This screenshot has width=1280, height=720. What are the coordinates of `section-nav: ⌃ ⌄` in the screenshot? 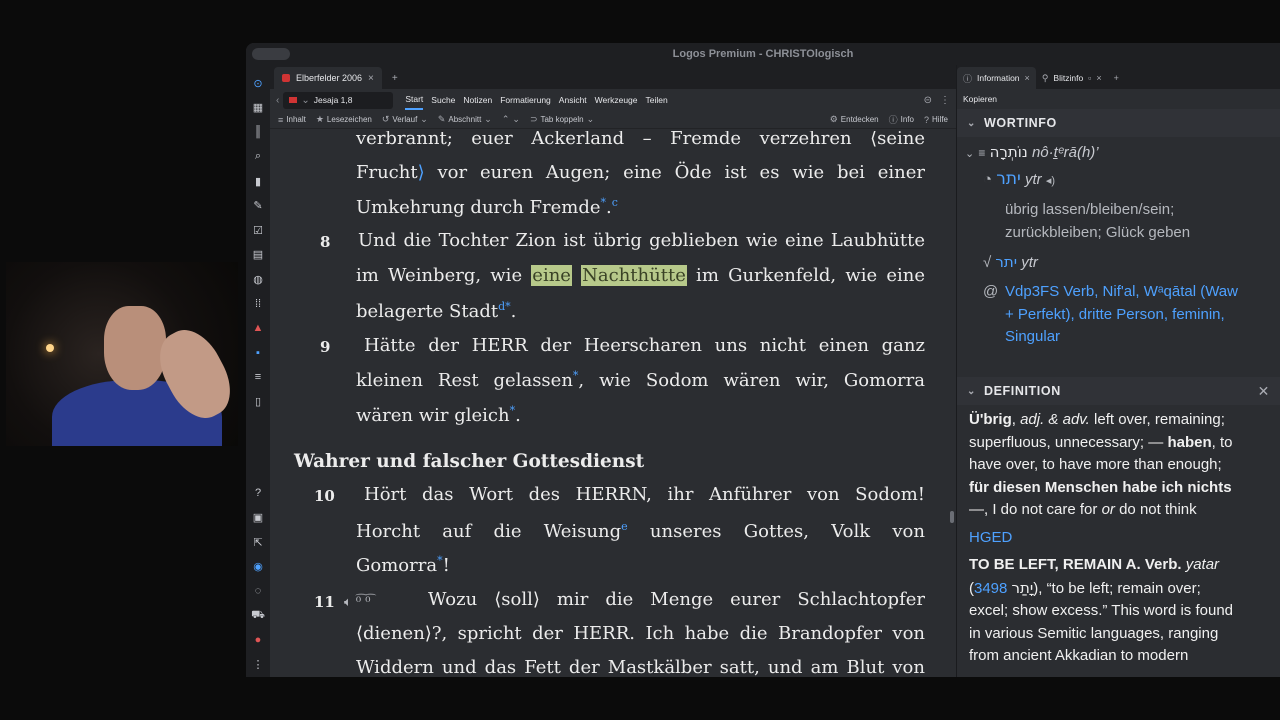 It's located at (511, 119).